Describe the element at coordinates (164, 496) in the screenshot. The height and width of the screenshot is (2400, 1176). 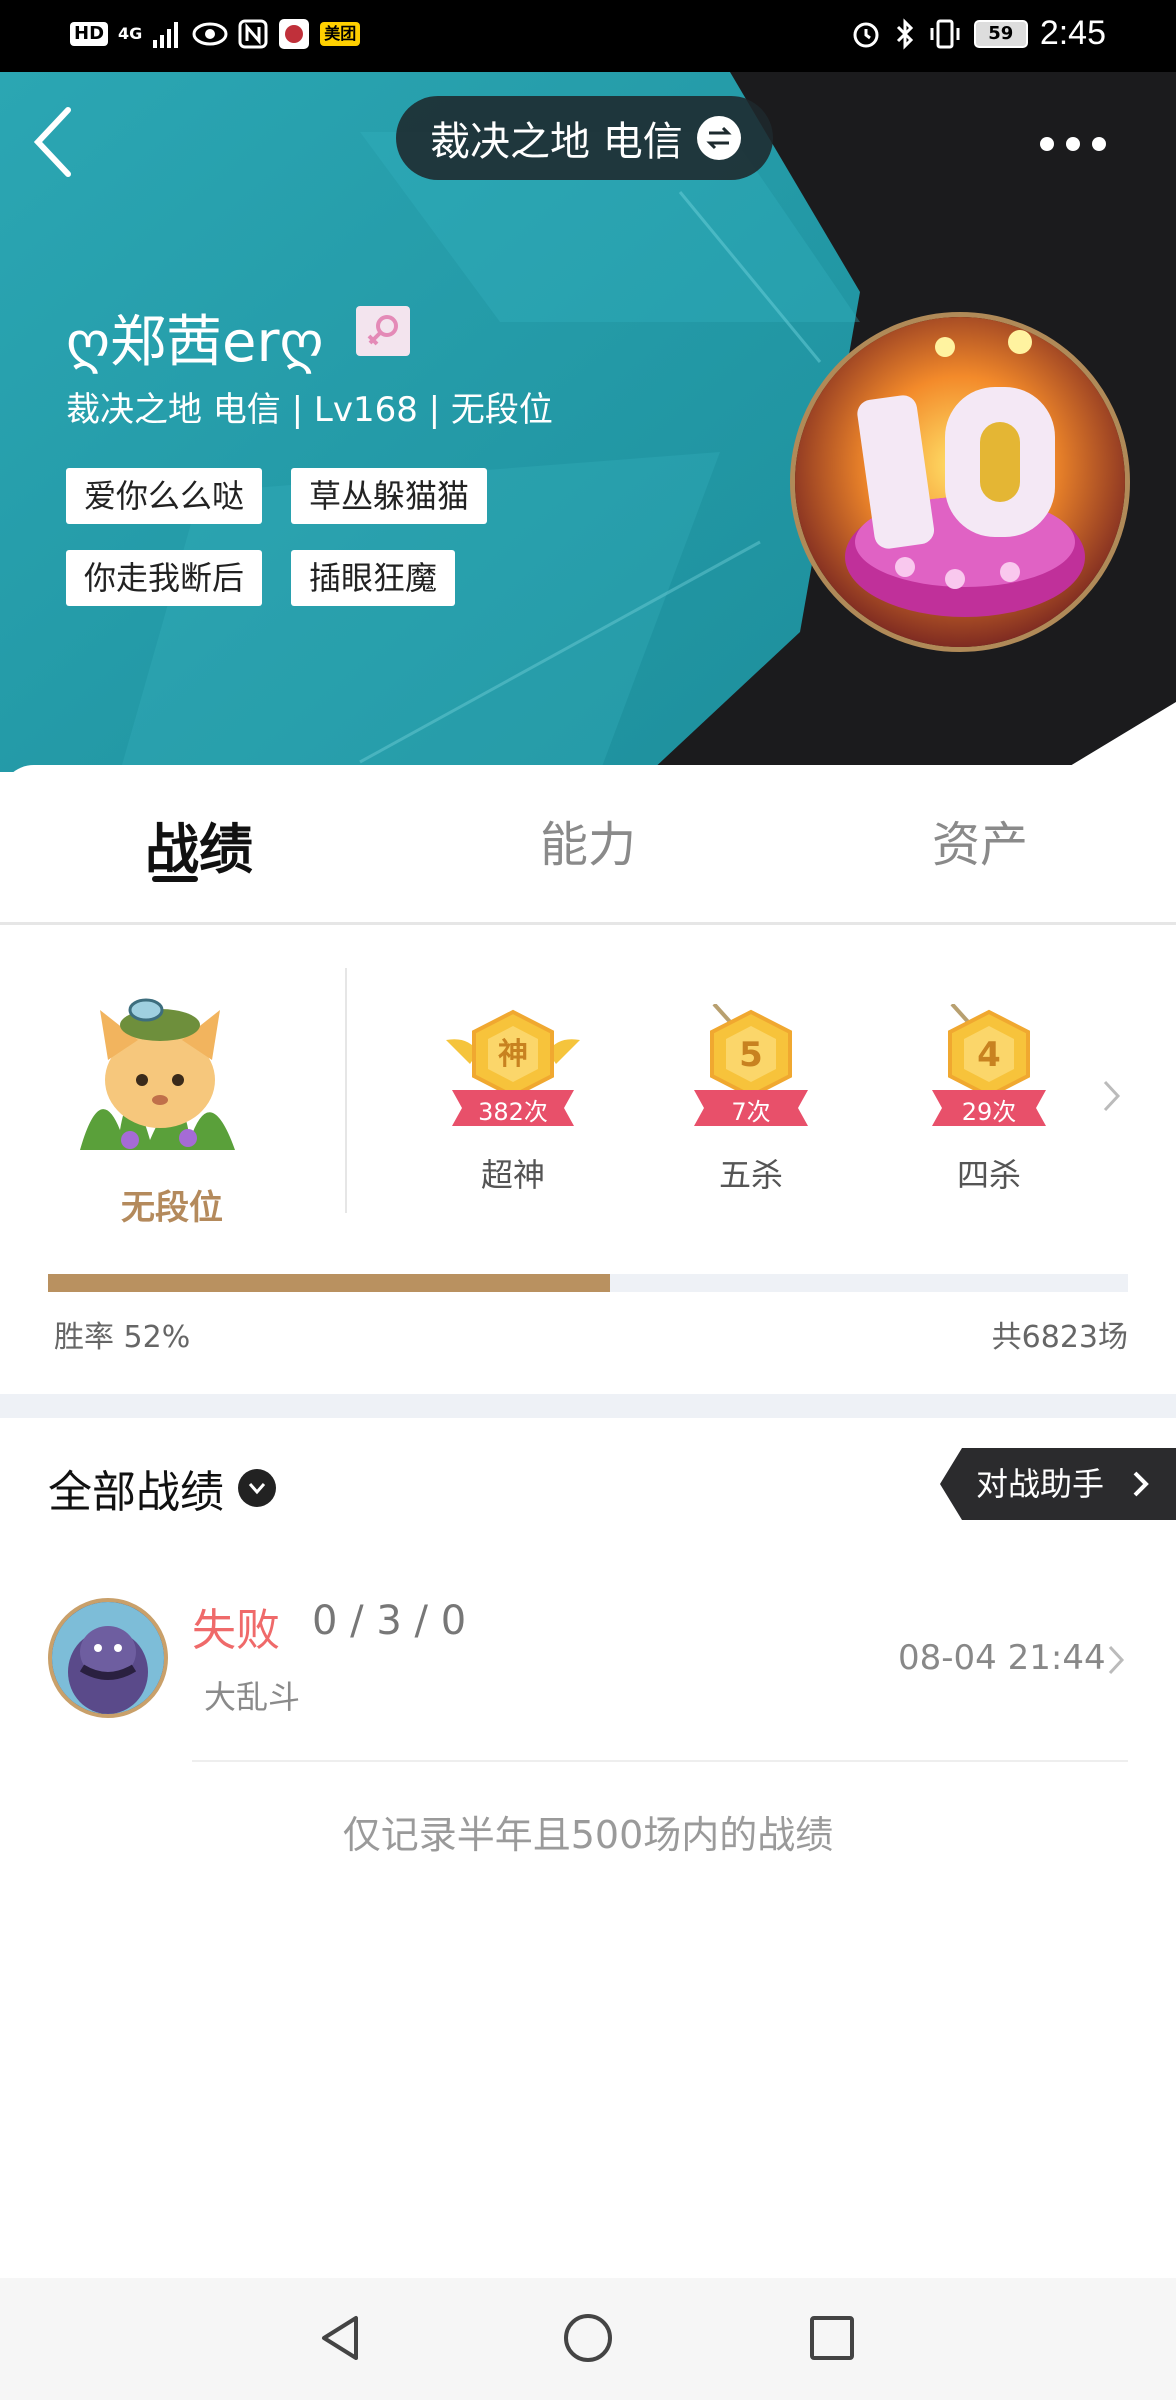
I see `tag-item: 爱你么么哒` at that location.